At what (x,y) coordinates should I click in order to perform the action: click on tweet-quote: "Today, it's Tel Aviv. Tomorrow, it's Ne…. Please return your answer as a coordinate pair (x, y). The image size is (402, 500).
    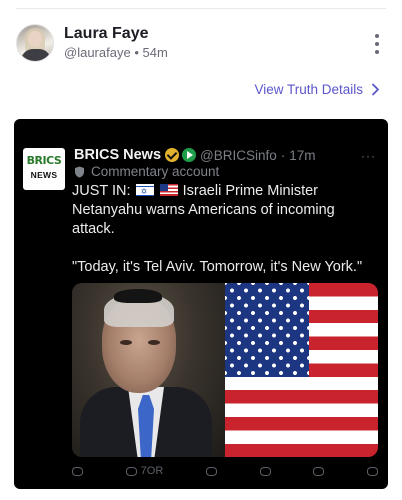
    Looking at the image, I should click on (217, 267).